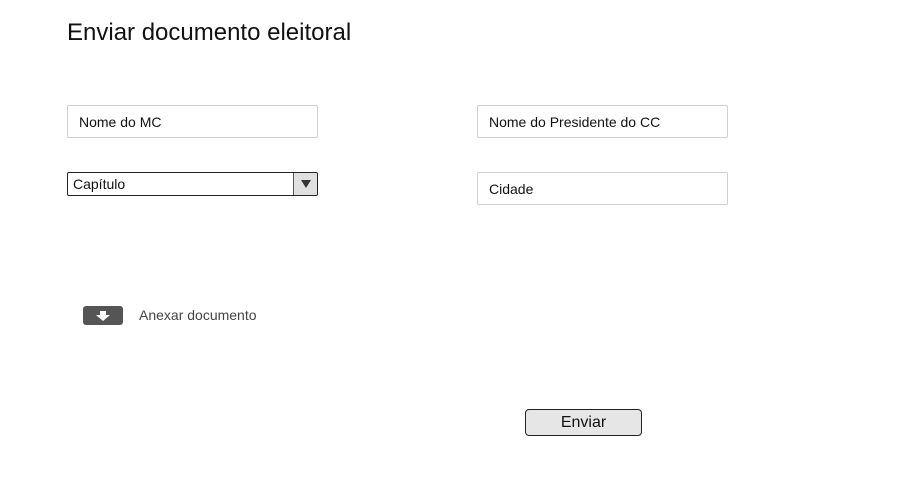 This screenshot has height=487, width=918. I want to click on mc-name-field, so click(192, 121).